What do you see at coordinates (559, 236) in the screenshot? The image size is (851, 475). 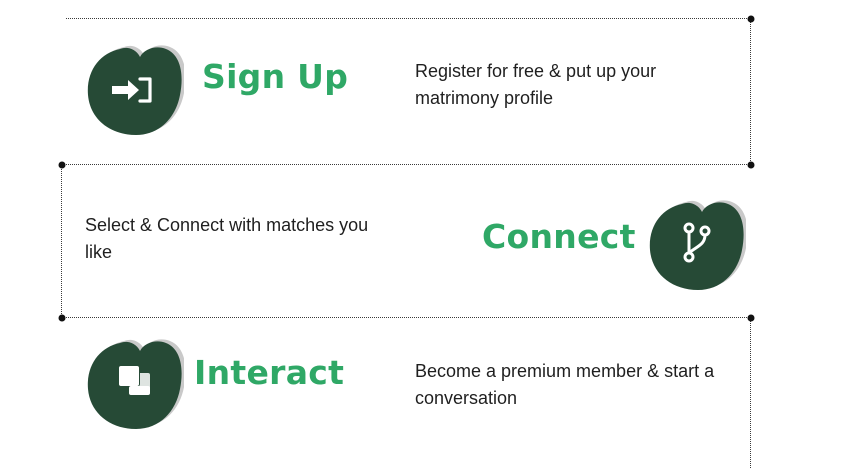 I see `step-title: Connect` at bounding box center [559, 236].